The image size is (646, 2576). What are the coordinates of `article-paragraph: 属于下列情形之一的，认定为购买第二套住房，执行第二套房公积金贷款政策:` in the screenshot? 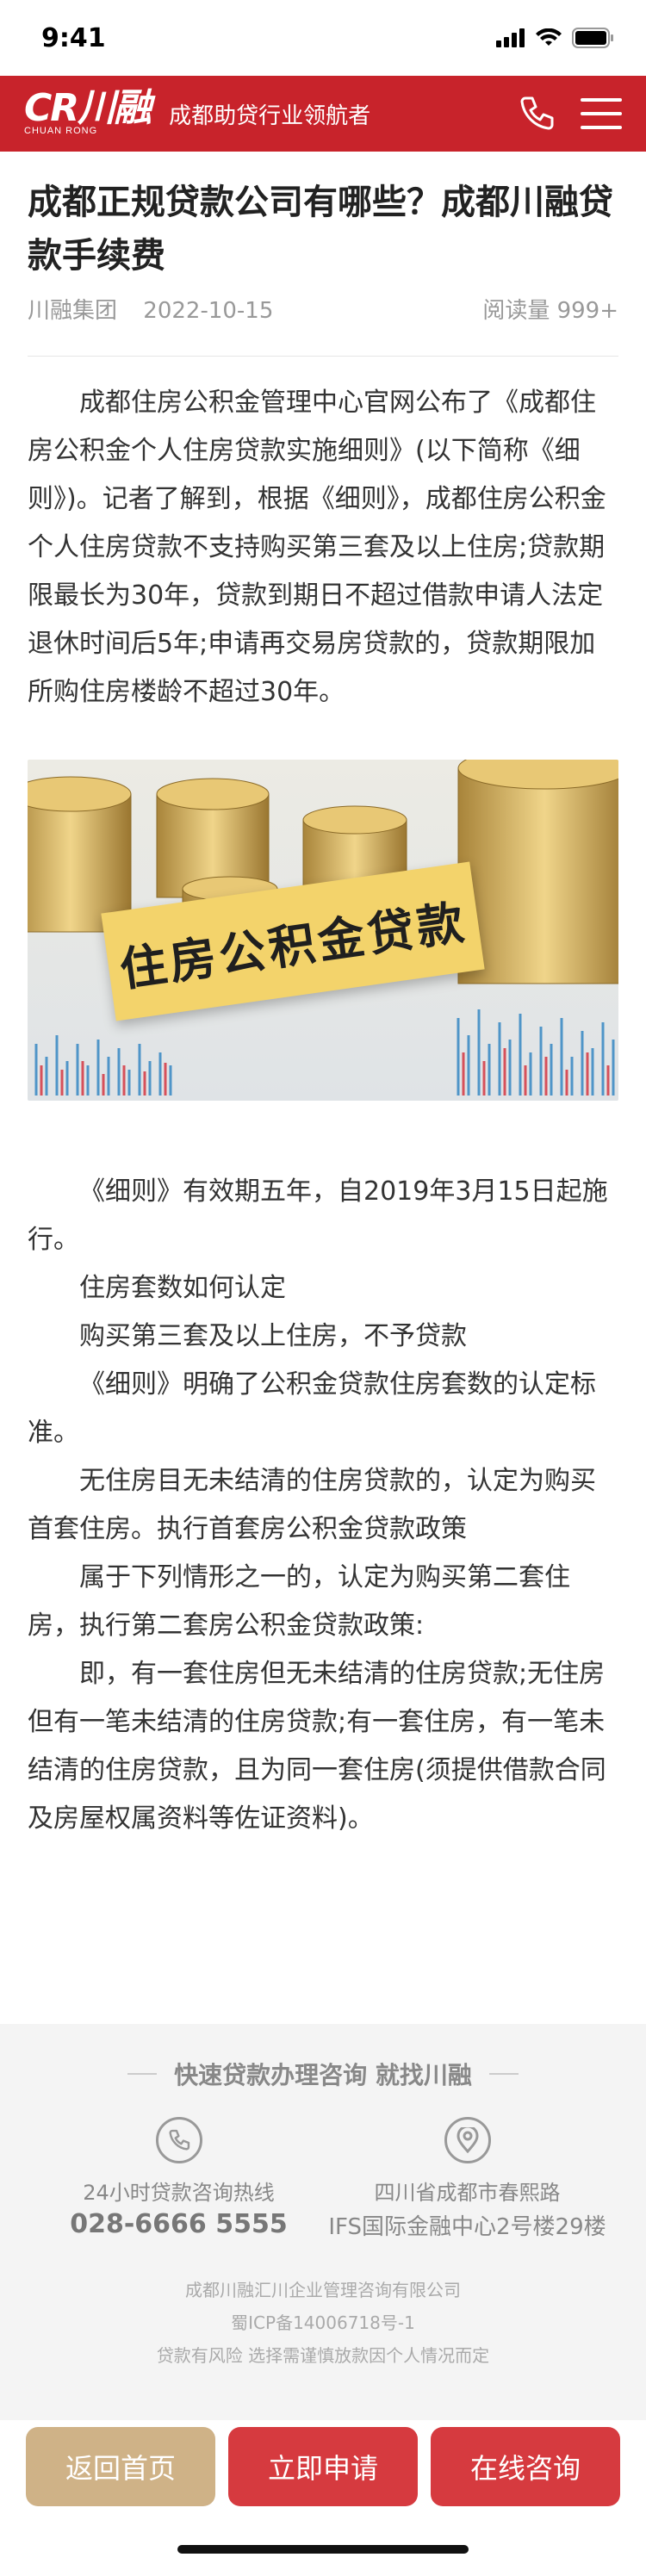 It's located at (299, 1602).